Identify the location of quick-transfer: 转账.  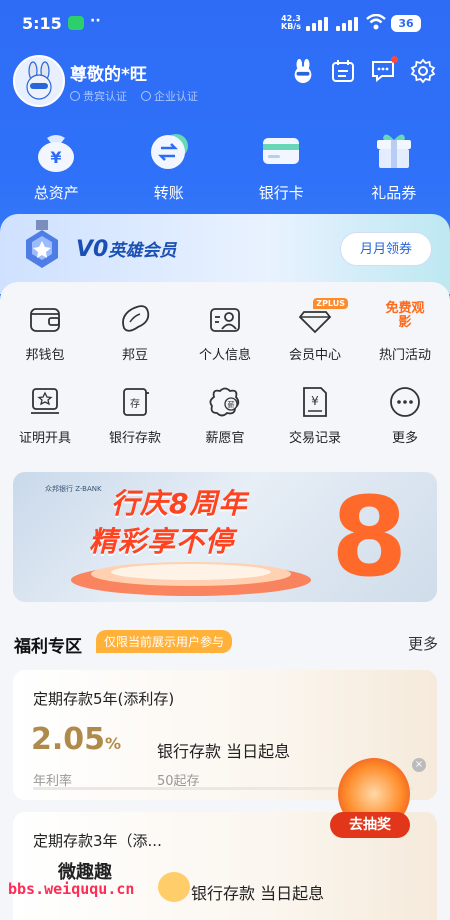
(169, 165).